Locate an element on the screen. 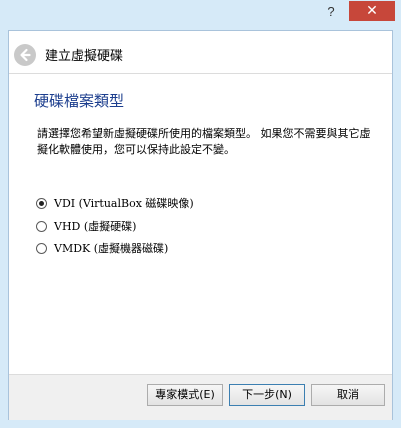  radio-label-vmdk: VMDK (虛擬機器磁碟) is located at coordinates (111, 248).